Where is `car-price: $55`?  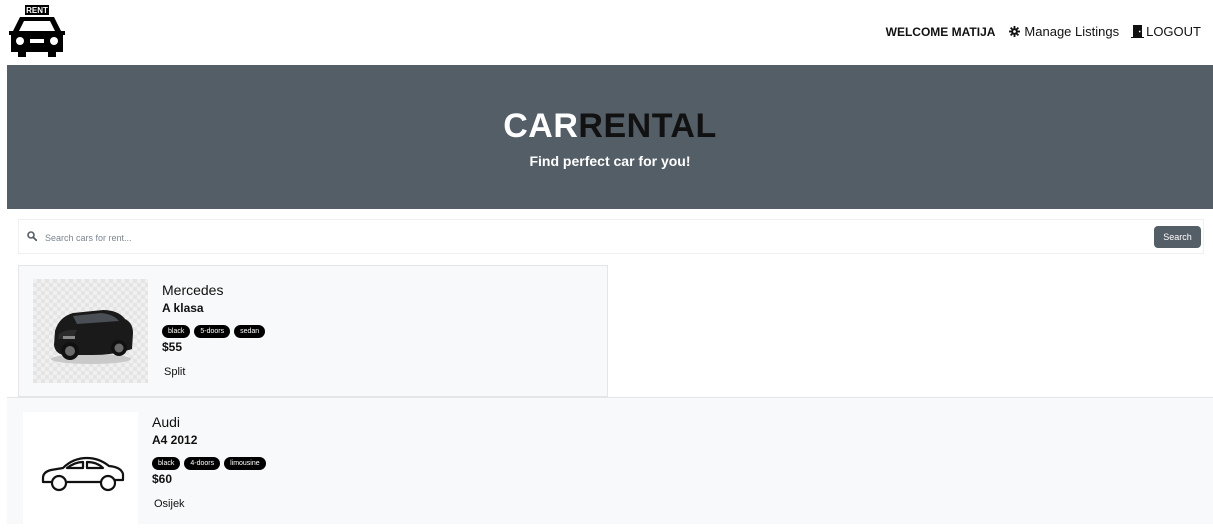 car-price: $55 is located at coordinates (172, 347).